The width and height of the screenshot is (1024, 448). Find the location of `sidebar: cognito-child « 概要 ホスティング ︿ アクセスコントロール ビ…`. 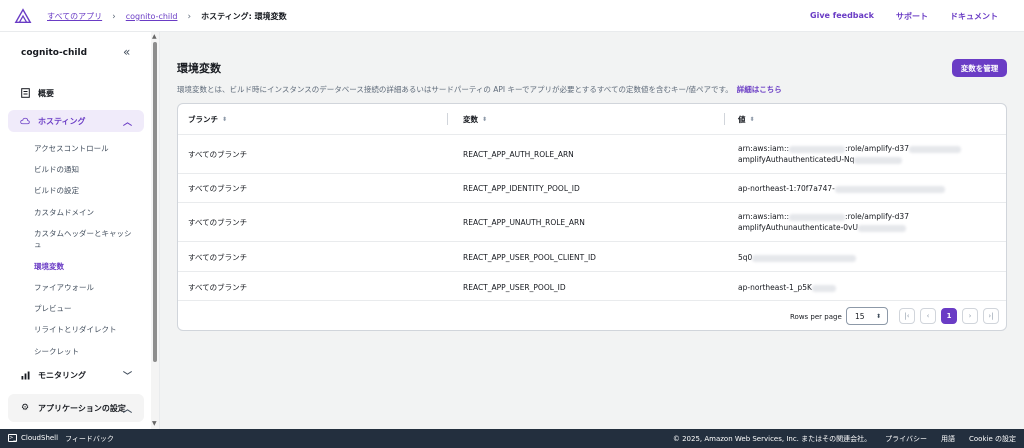

sidebar: cognito-child « 概要 ホスティング ︿ アクセスコントロール ビ… is located at coordinates (80, 230).